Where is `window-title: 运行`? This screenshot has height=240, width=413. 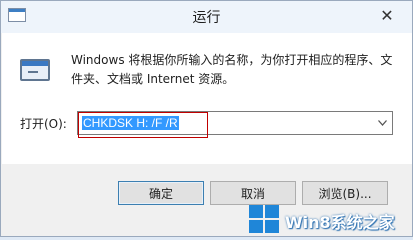 window-title: 运行 is located at coordinates (206, 18).